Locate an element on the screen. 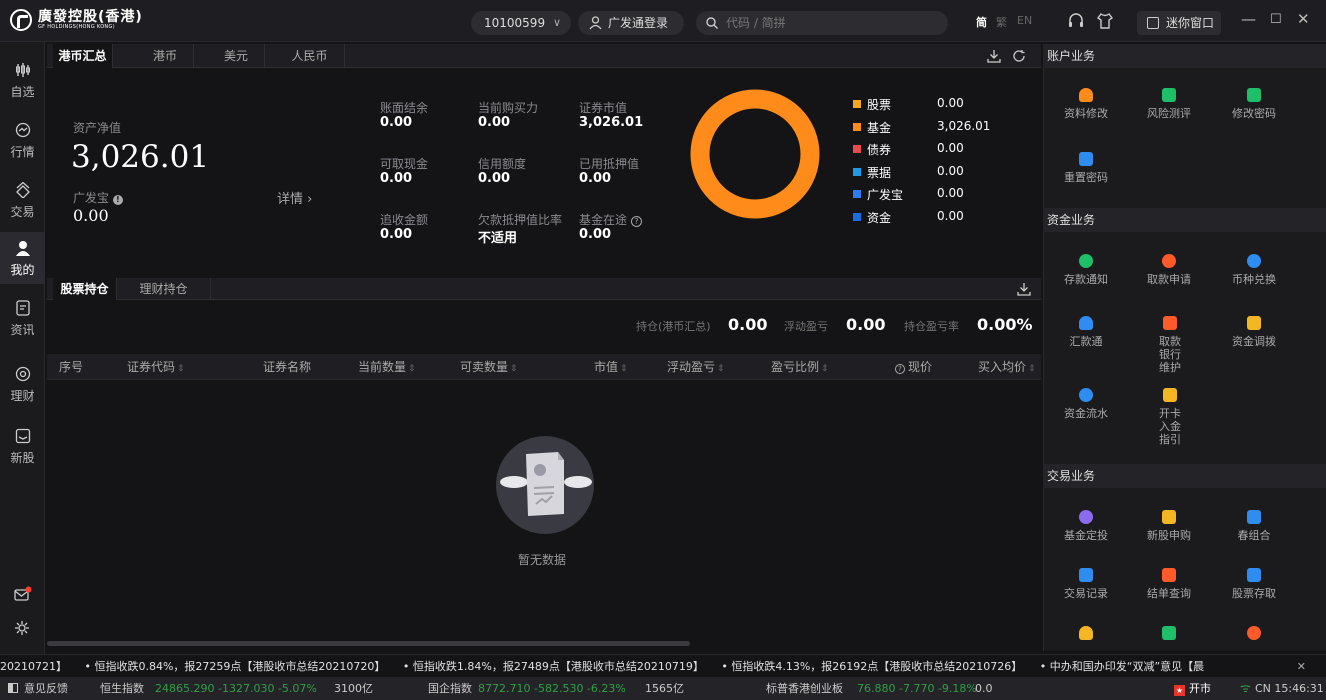  biz-label: 存款通知 is located at coordinates (1086, 279).